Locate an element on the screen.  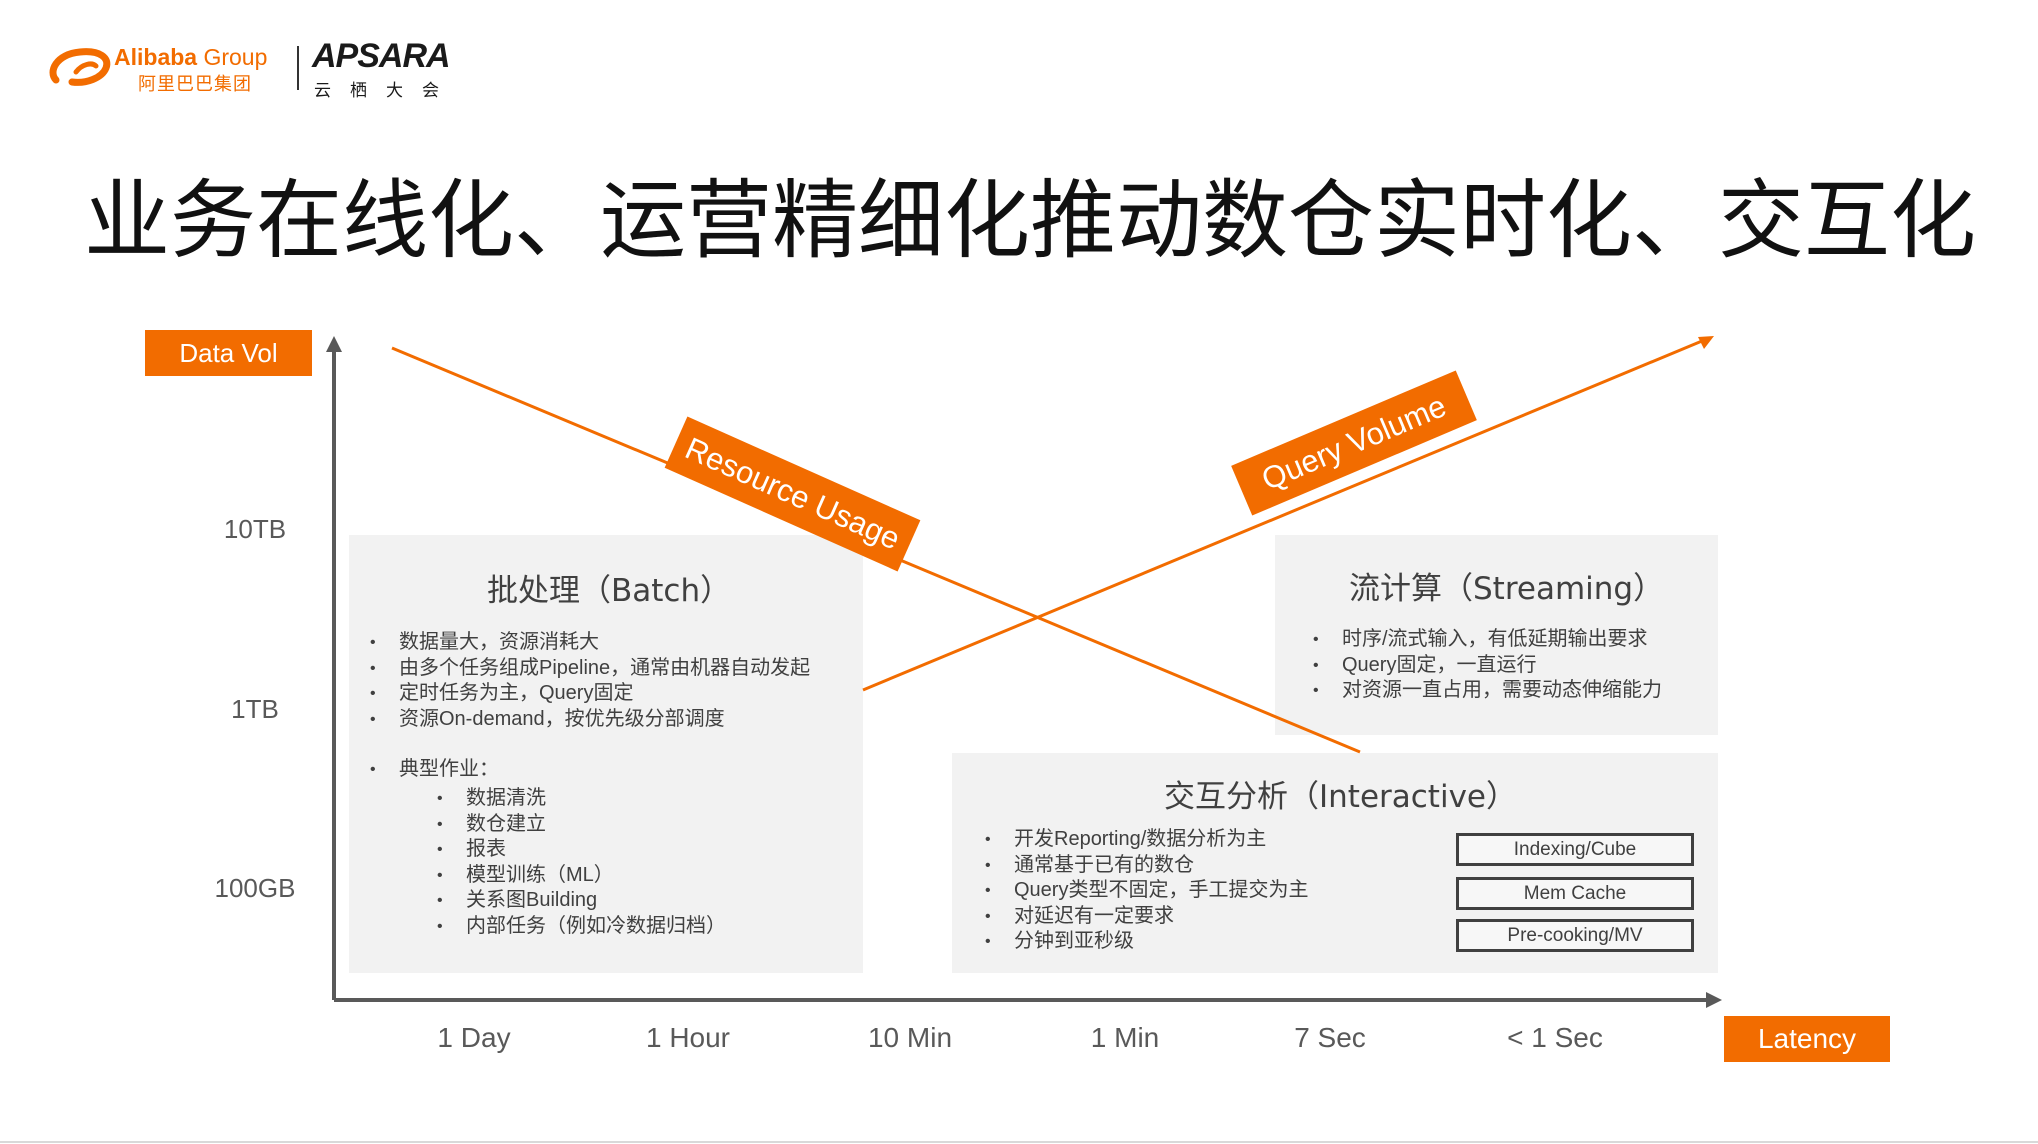
x-tick-7-sec: 7 Sec is located at coordinates (1330, 1037).